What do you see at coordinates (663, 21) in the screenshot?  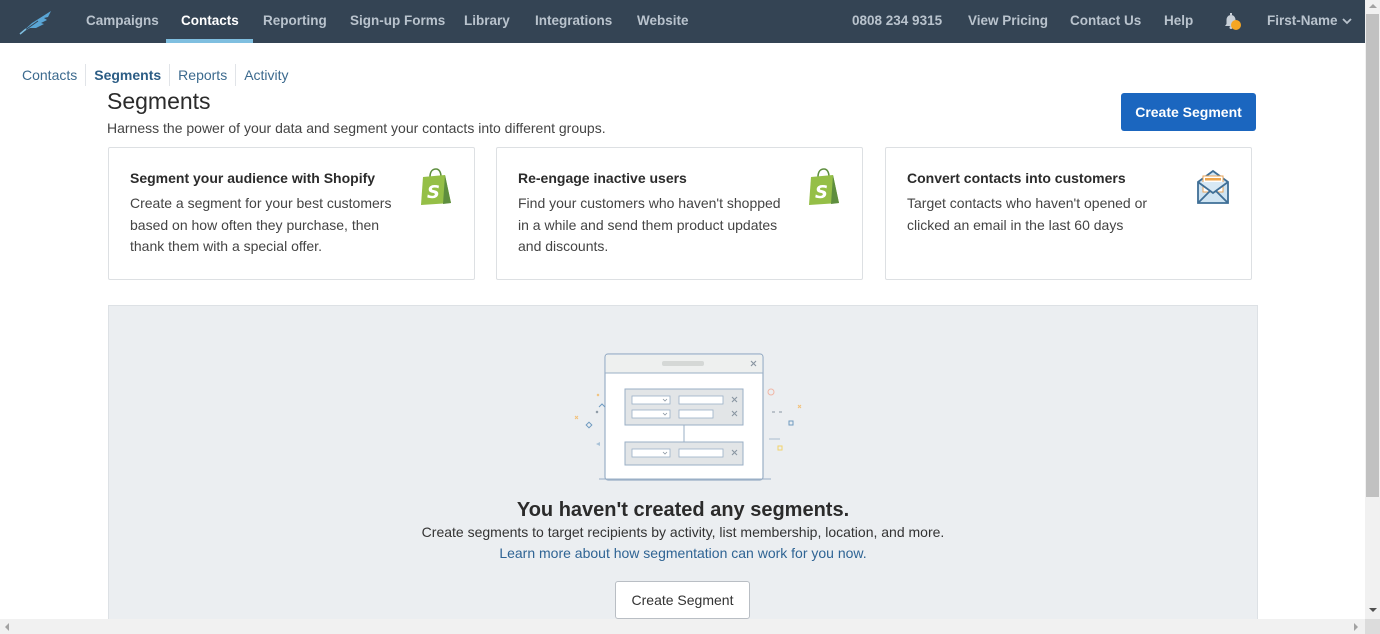 I see `nav-website: Website` at bounding box center [663, 21].